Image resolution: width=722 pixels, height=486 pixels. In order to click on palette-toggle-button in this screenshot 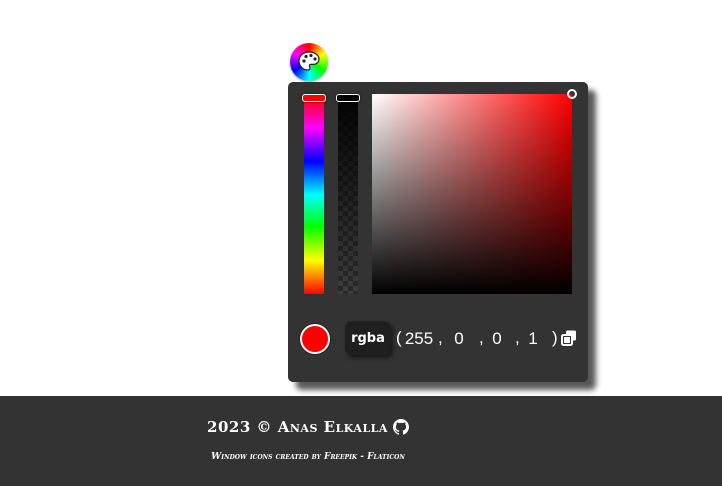, I will do `click(309, 62)`.